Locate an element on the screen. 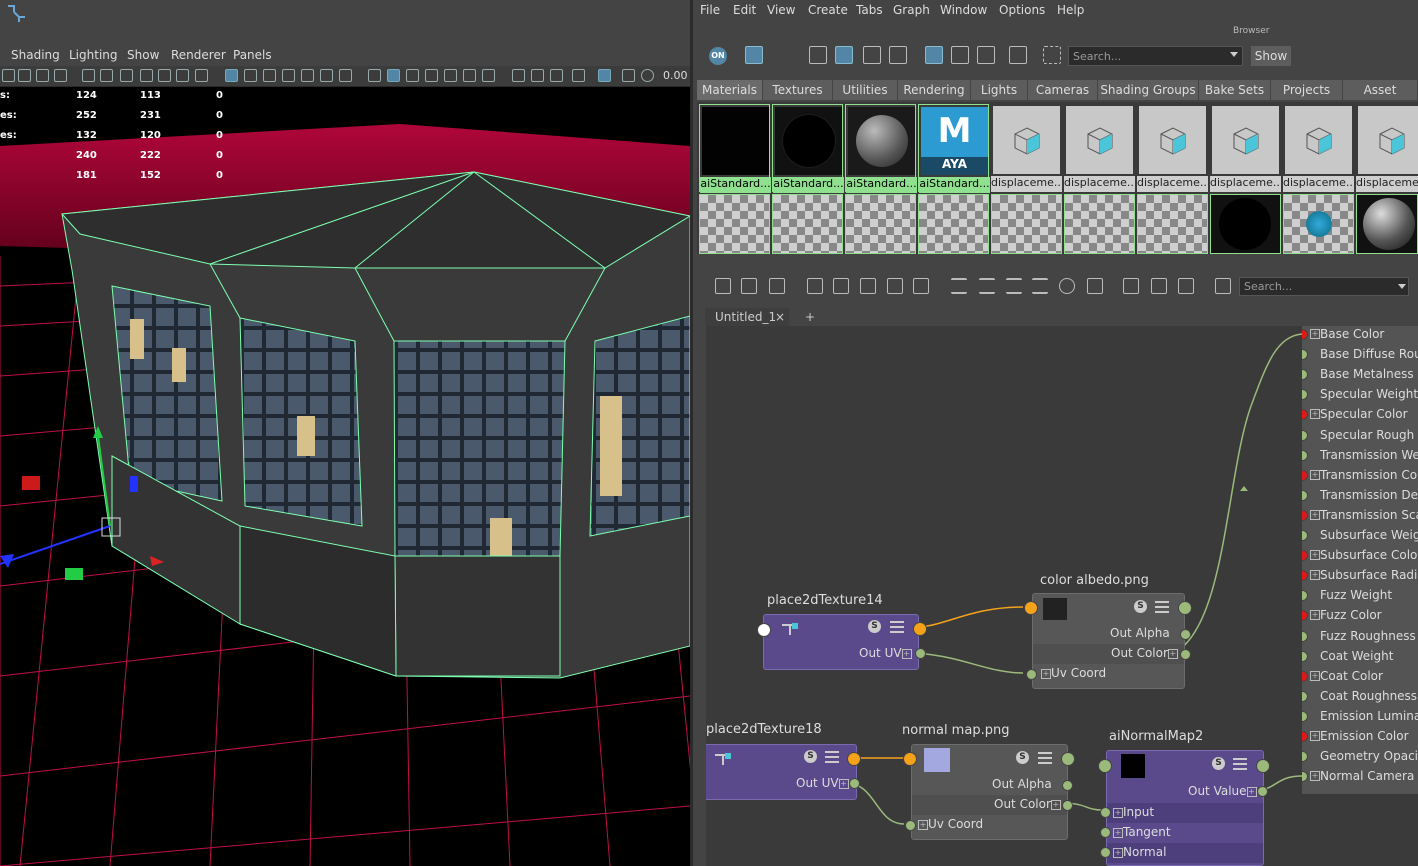 The height and width of the screenshot is (866, 1418). motion-blur-icon is located at coordinates (537, 75).